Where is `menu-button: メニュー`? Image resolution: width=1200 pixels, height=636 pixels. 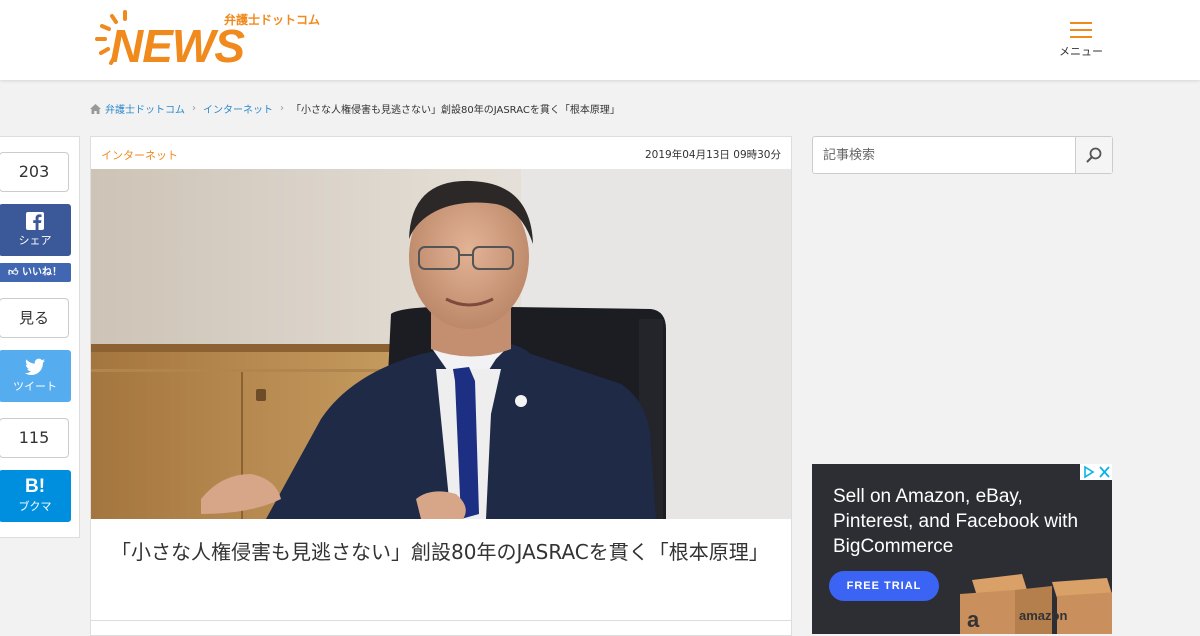 menu-button: メニュー is located at coordinates (1081, 42).